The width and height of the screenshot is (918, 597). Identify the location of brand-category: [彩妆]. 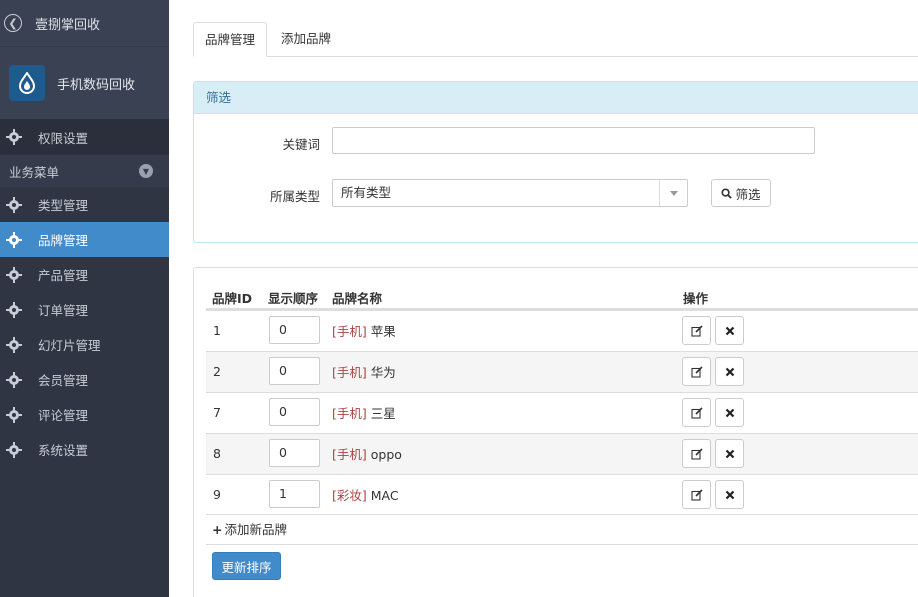
(349, 495).